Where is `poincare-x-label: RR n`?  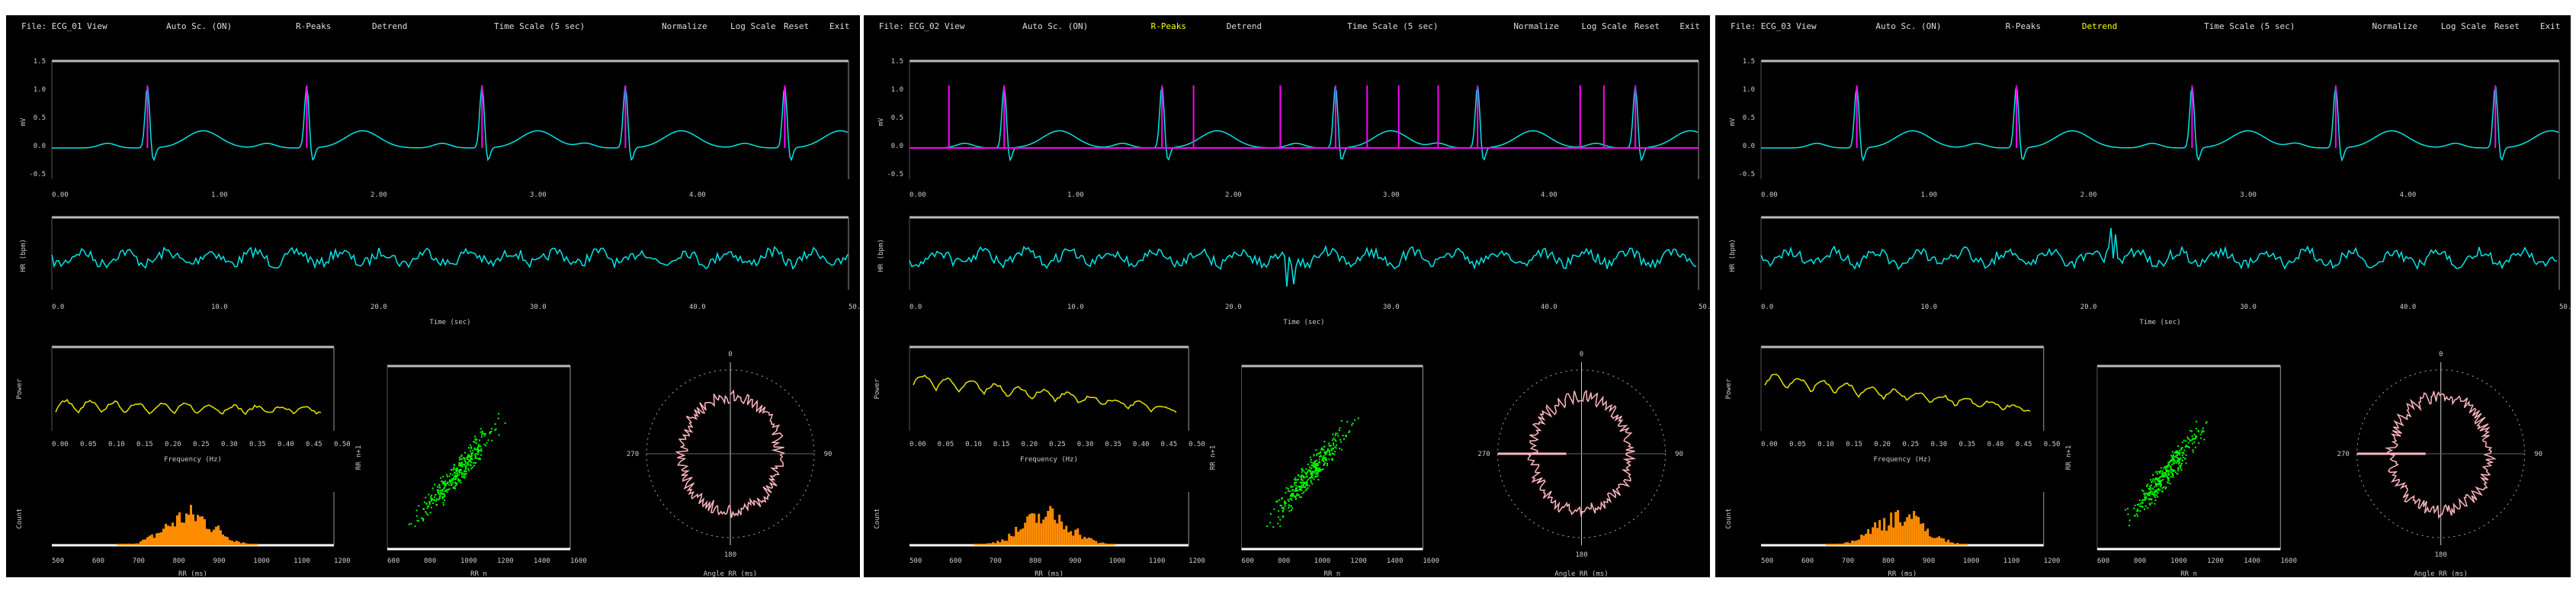
poincare-x-label: RR n is located at coordinates (478, 573).